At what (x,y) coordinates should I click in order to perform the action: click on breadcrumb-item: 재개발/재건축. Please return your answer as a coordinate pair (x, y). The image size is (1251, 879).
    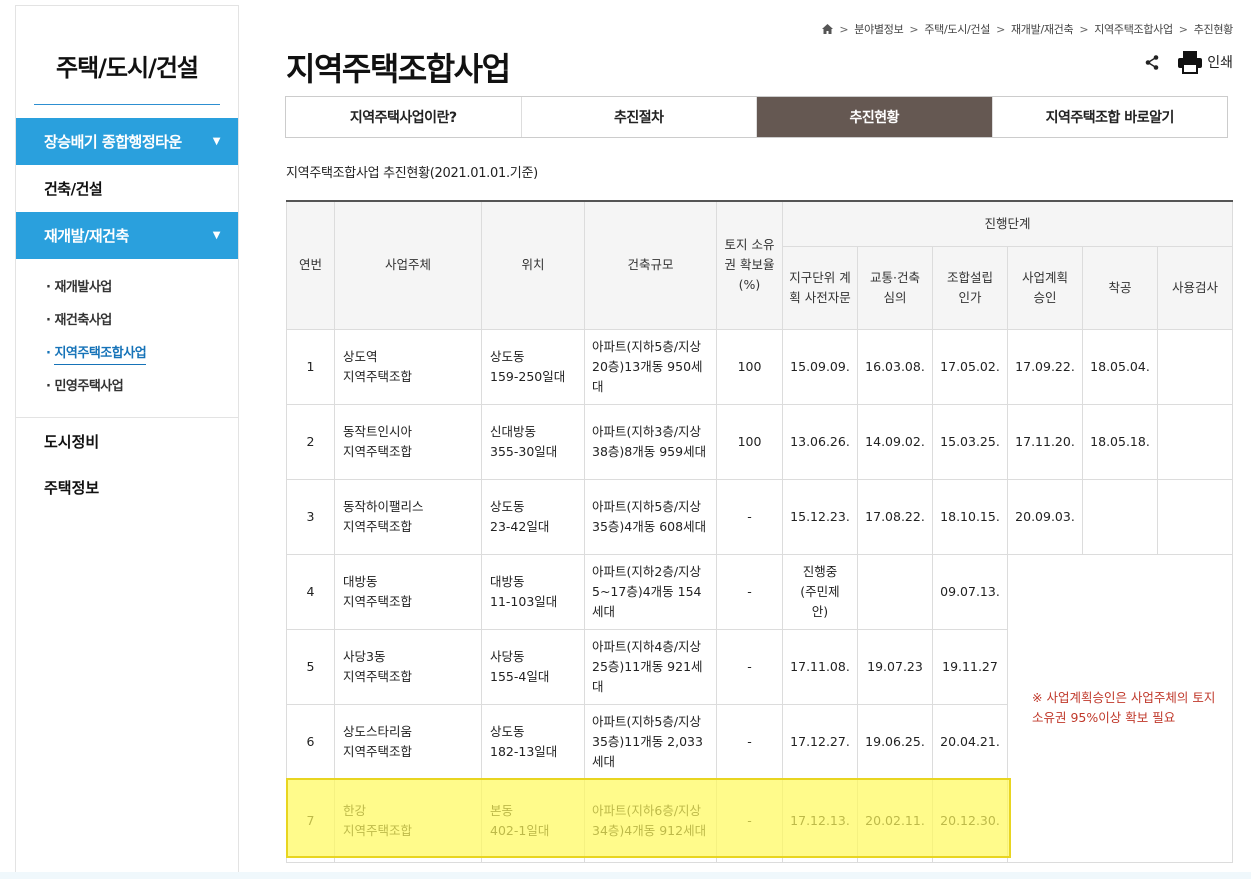
    Looking at the image, I should click on (1042, 29).